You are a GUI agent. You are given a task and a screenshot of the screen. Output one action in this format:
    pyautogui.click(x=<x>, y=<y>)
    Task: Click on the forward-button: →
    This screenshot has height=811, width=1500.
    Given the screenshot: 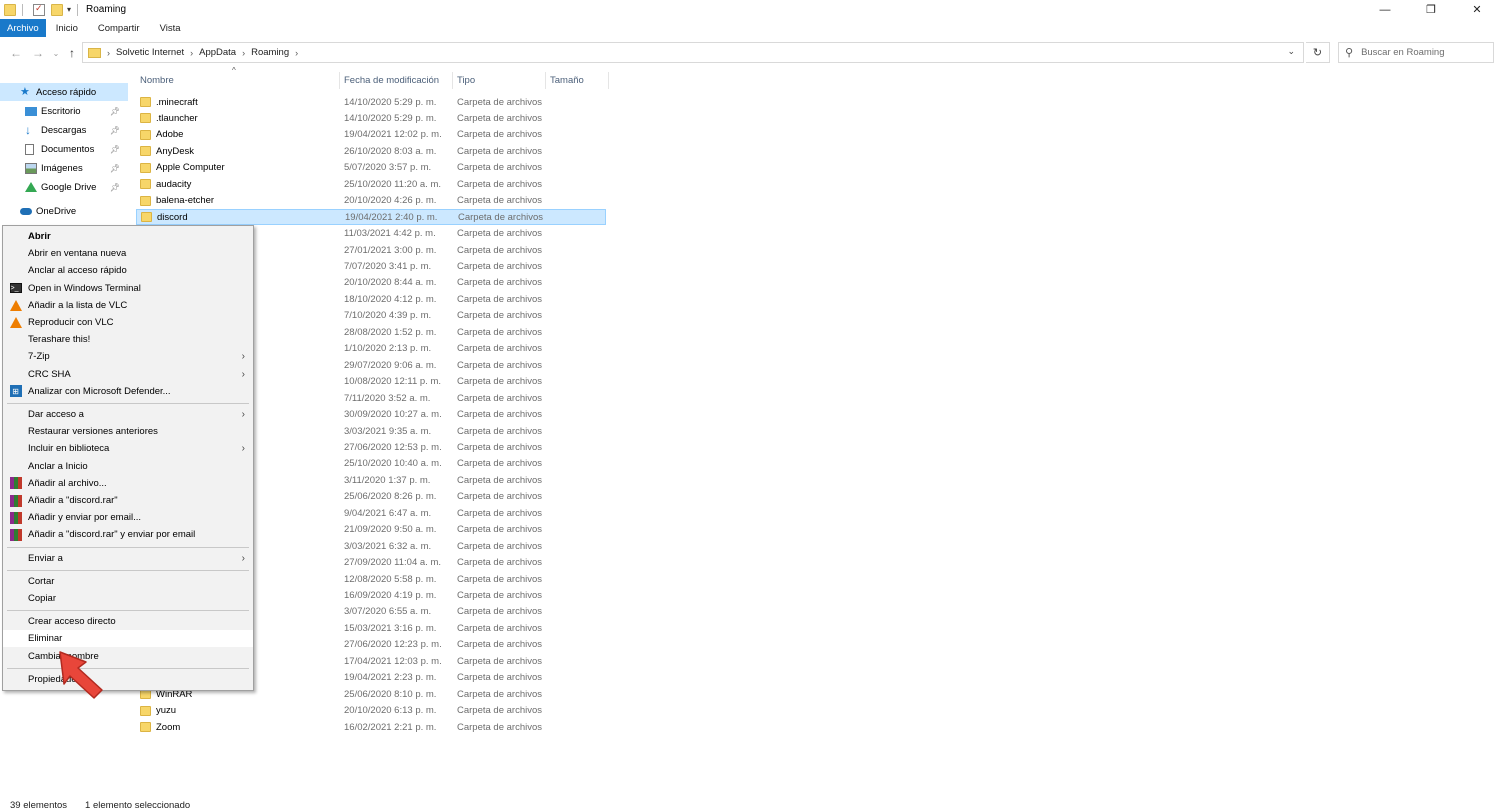 What is the action you would take?
    pyautogui.click(x=38, y=53)
    